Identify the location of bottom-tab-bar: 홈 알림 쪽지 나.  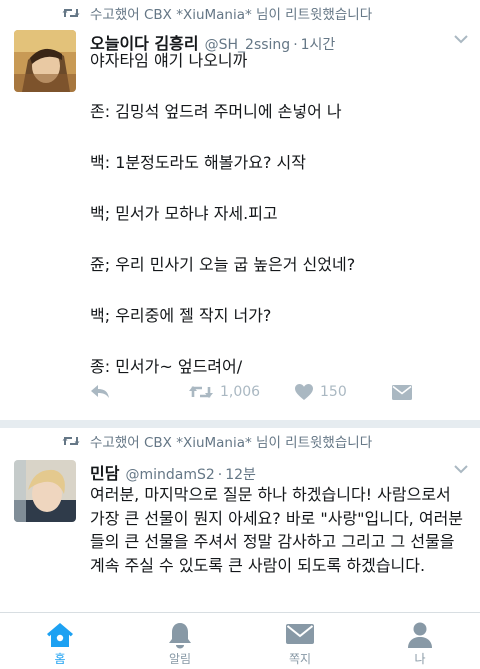
(240, 640).